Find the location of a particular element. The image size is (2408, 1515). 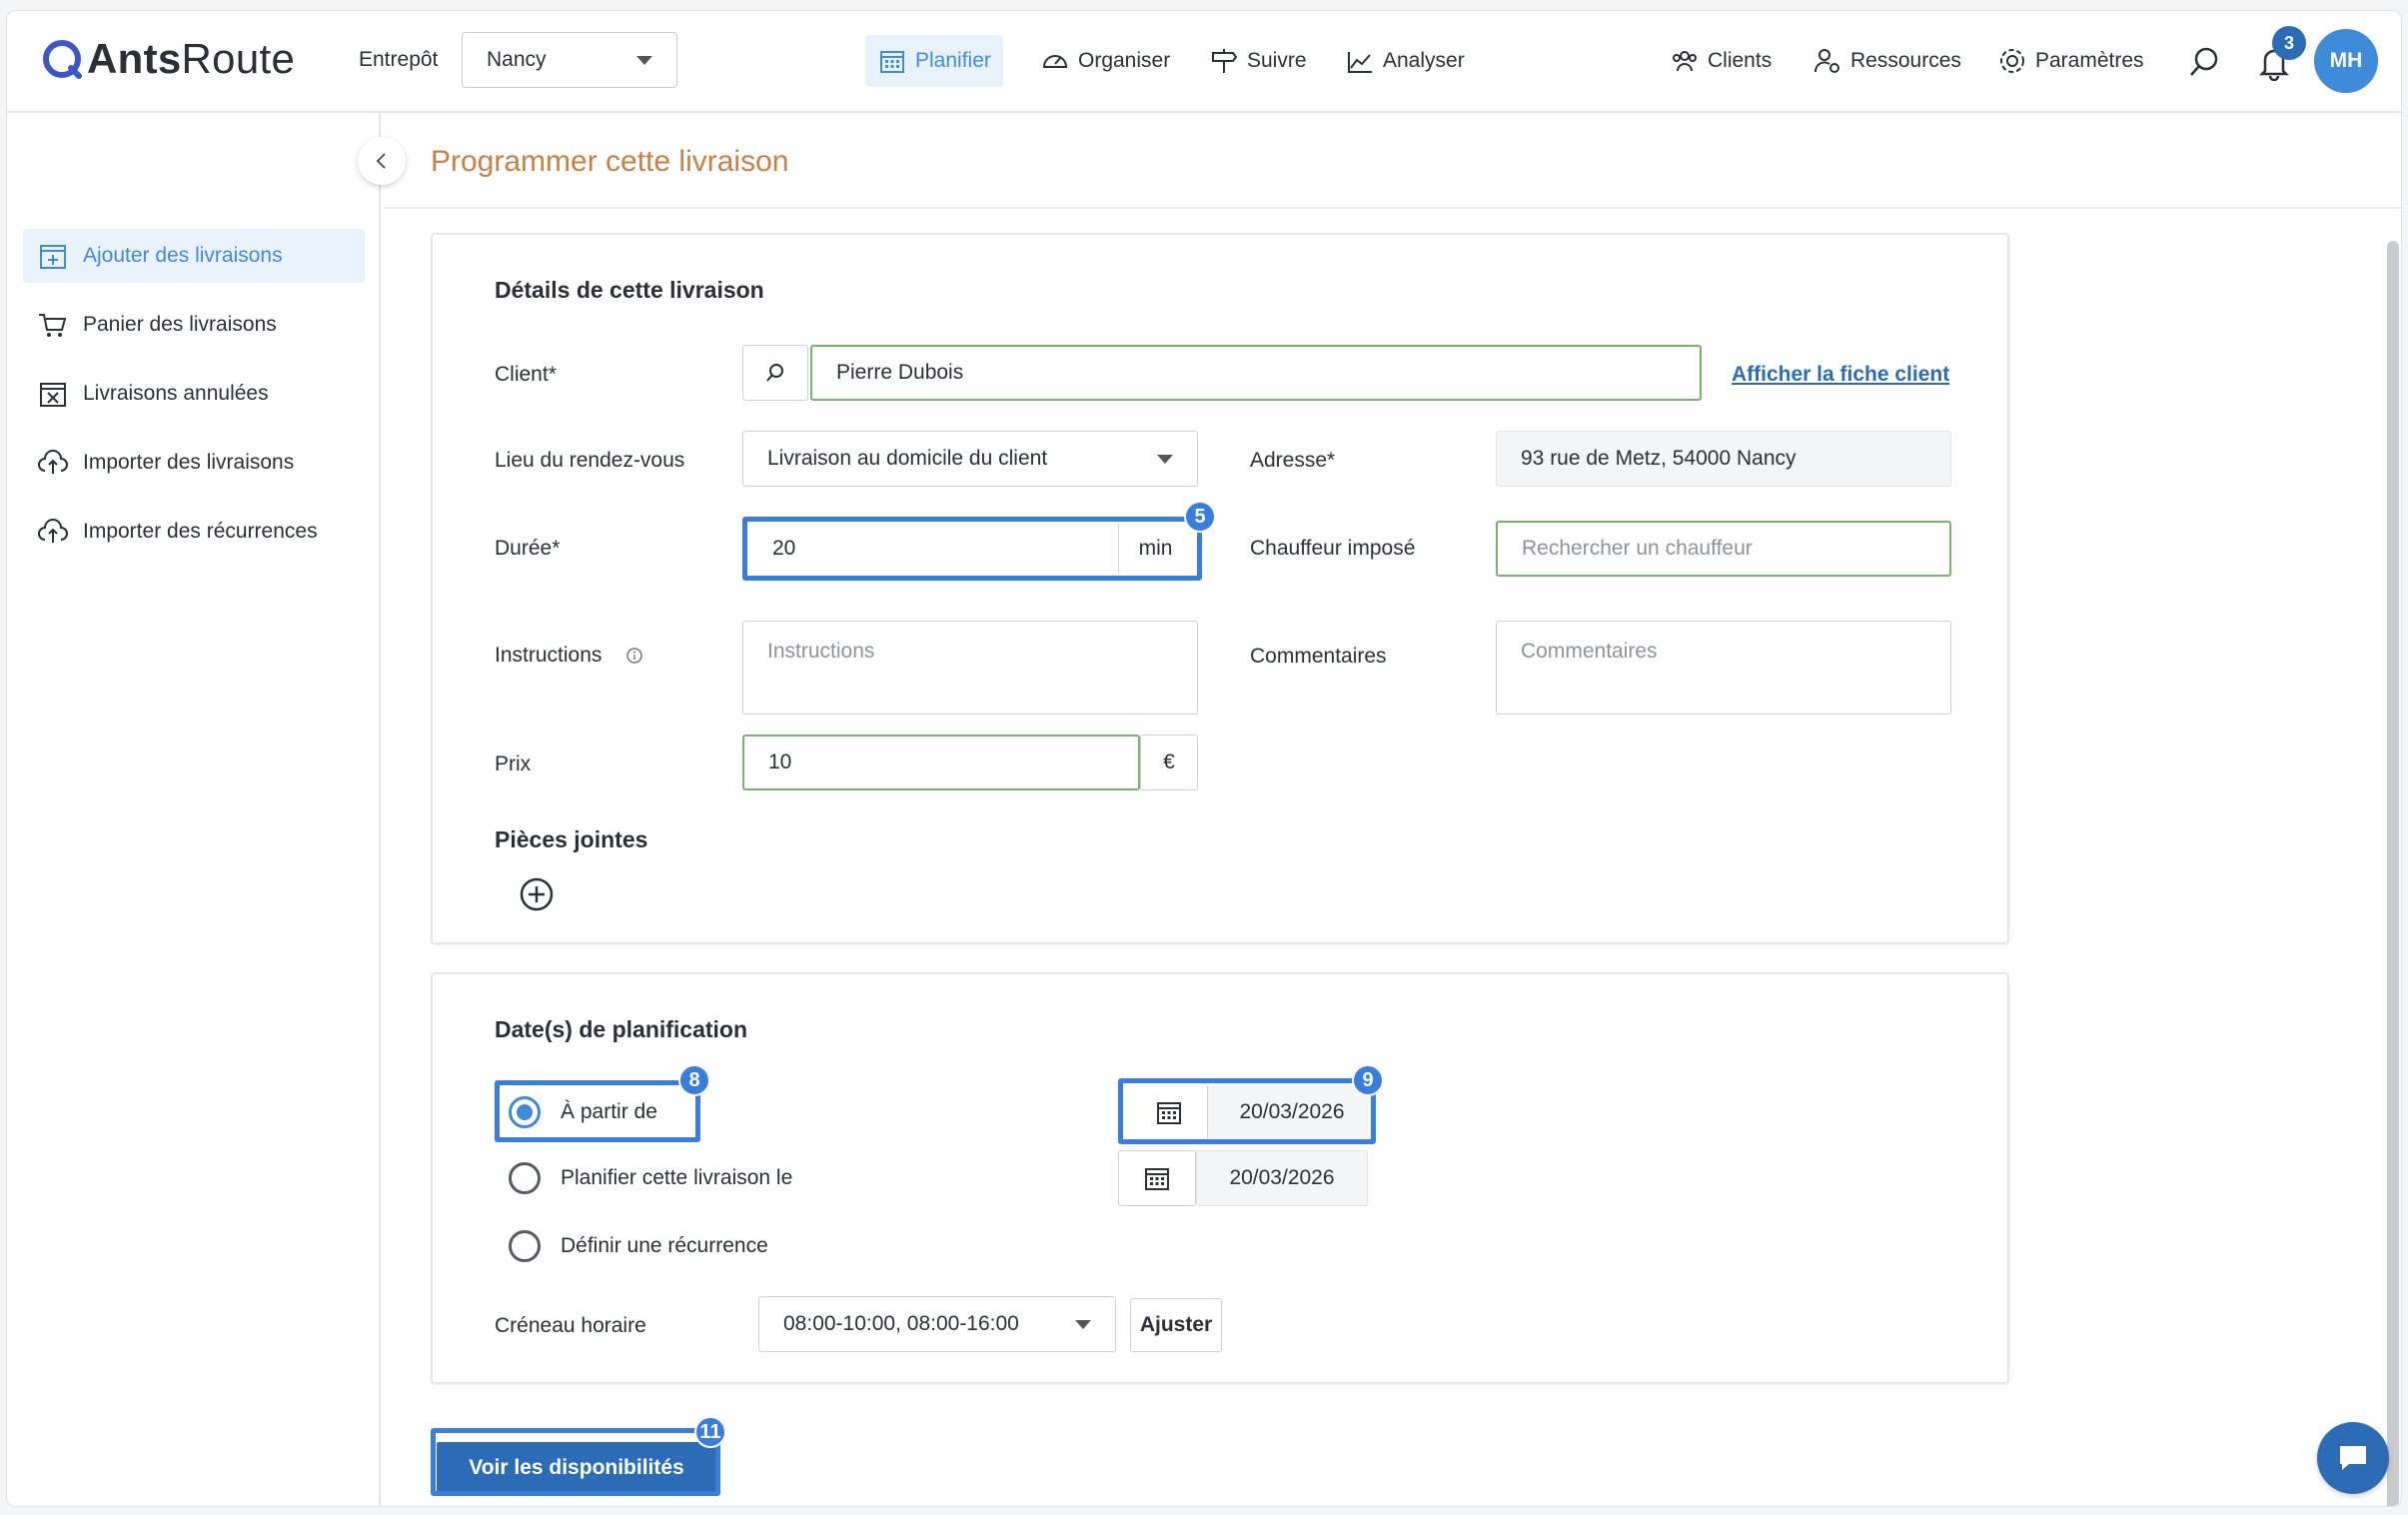

step-highlight-from-option is located at coordinates (597, 1111).